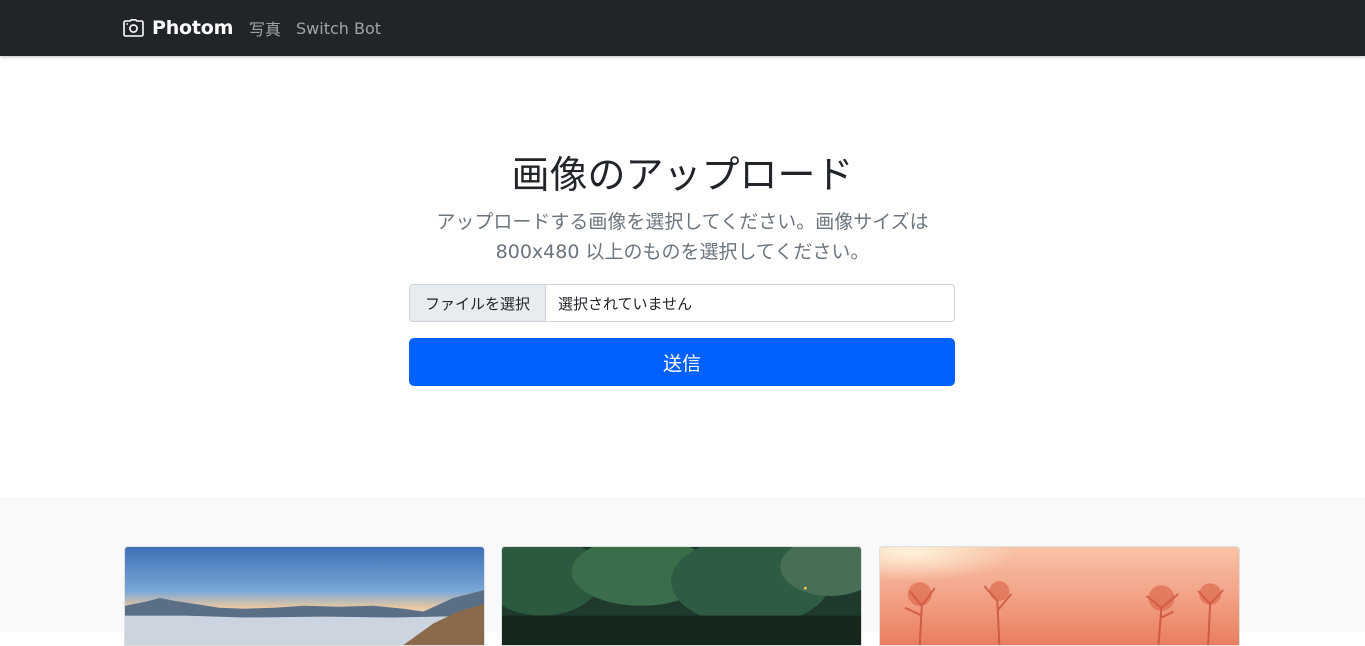 The height and width of the screenshot is (646, 1365). Describe the element at coordinates (682, 362) in the screenshot. I see `submit-button: 送信` at that location.